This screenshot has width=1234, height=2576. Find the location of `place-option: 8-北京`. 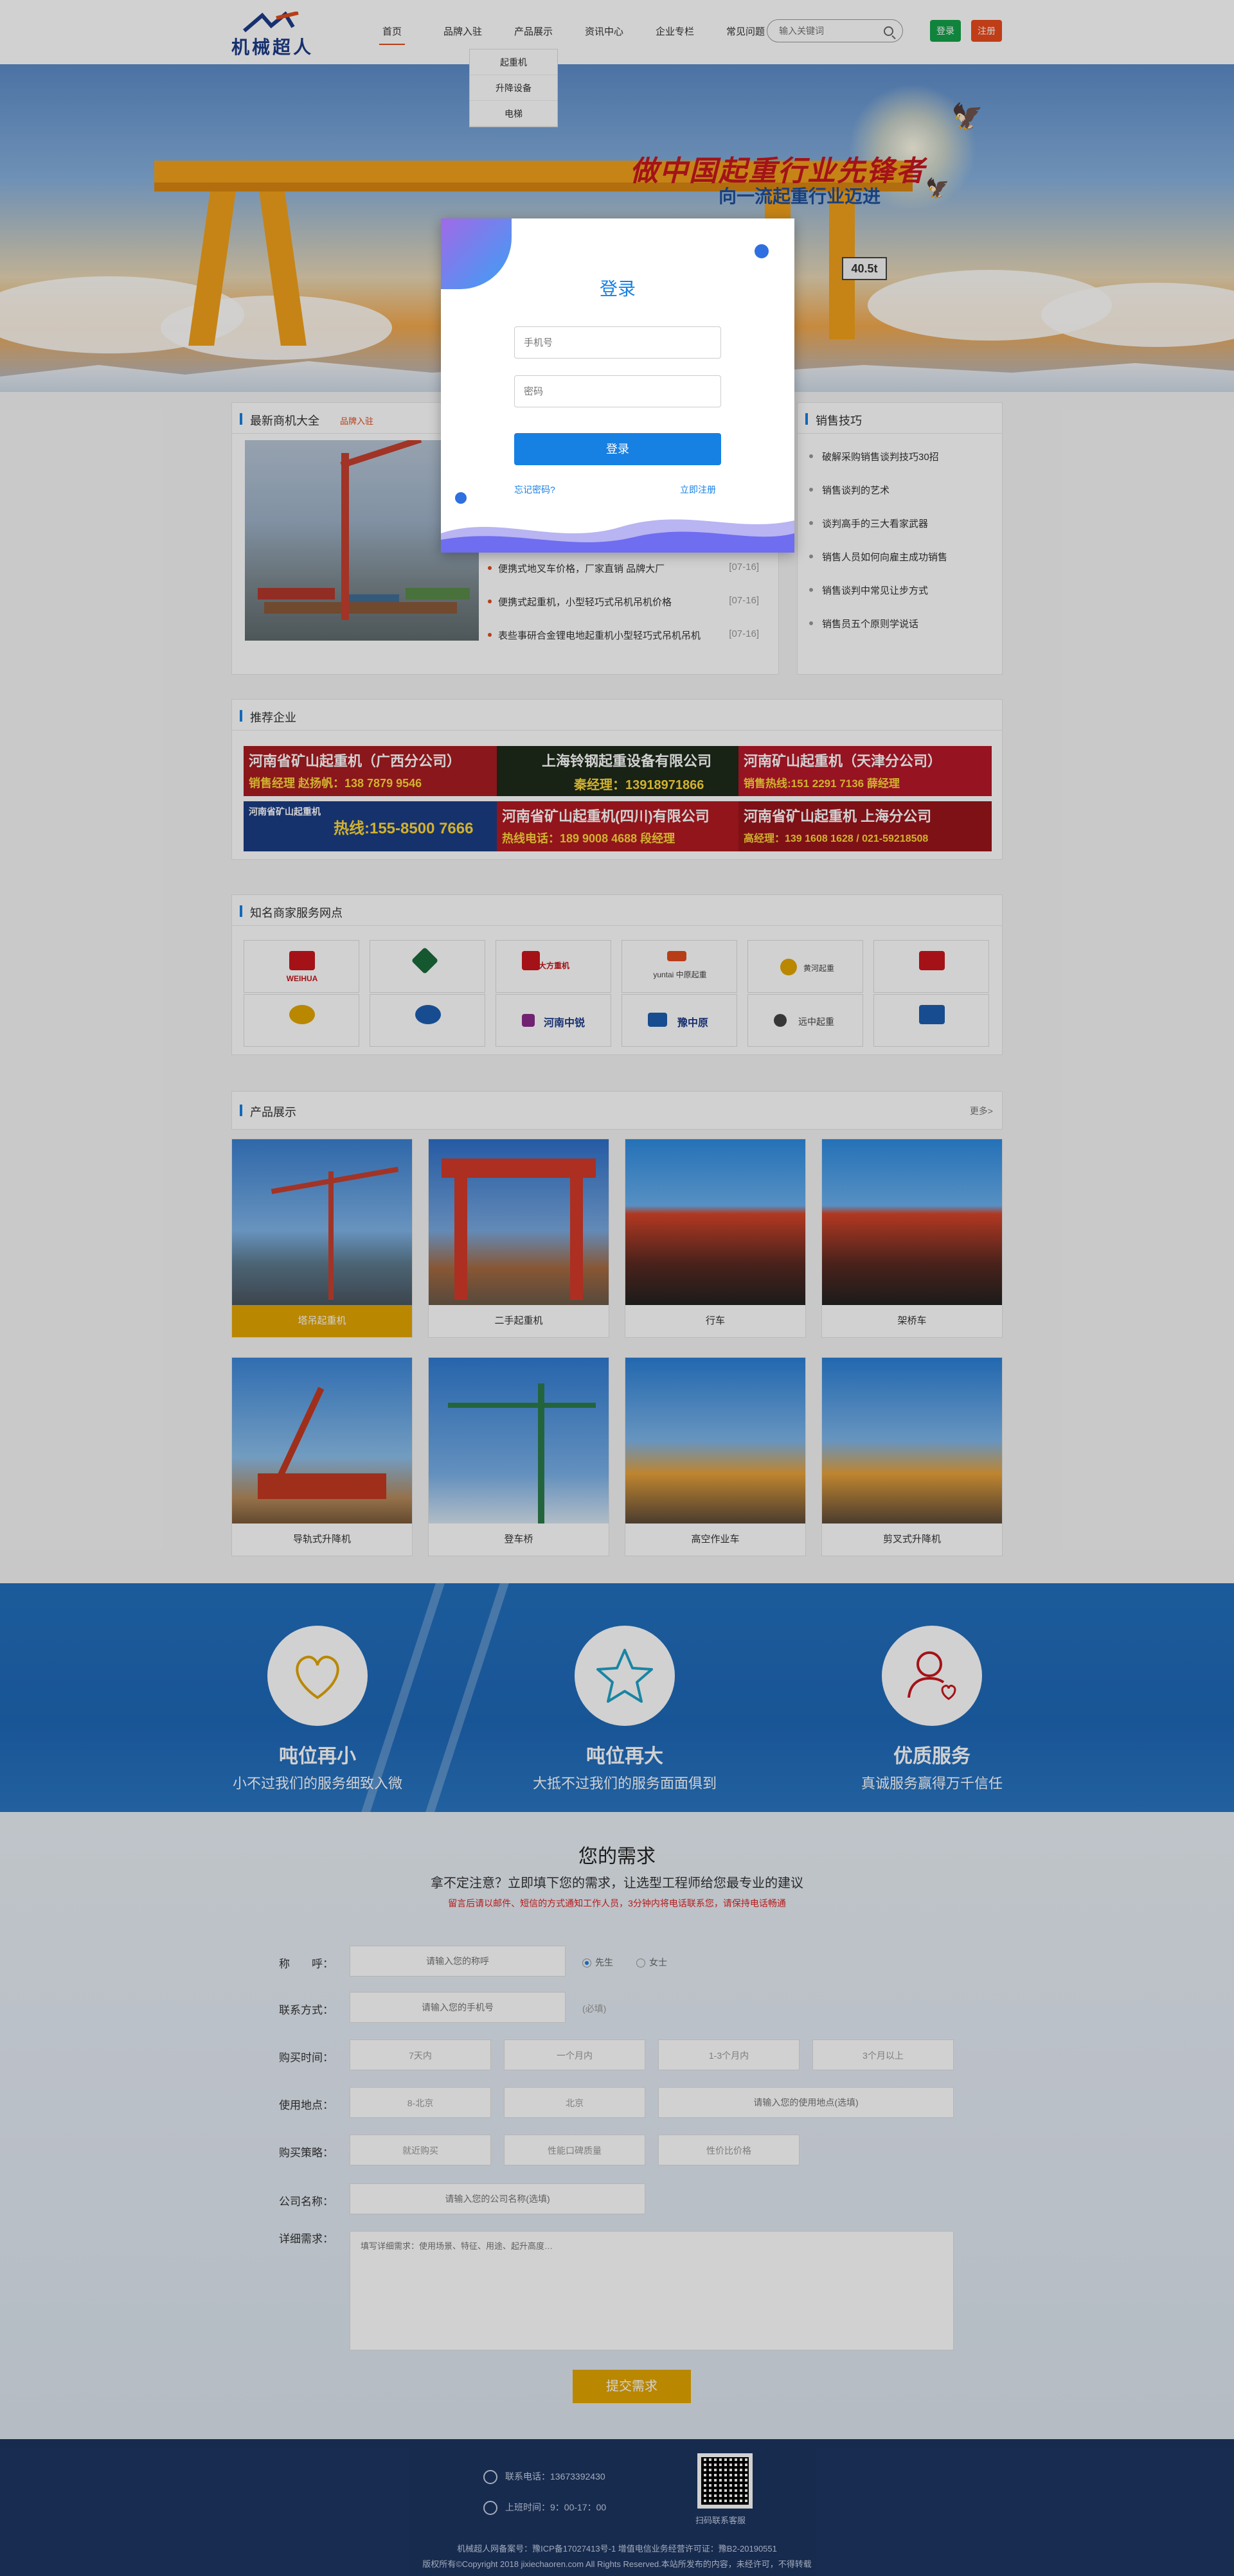

place-option: 8-北京 is located at coordinates (420, 2102).